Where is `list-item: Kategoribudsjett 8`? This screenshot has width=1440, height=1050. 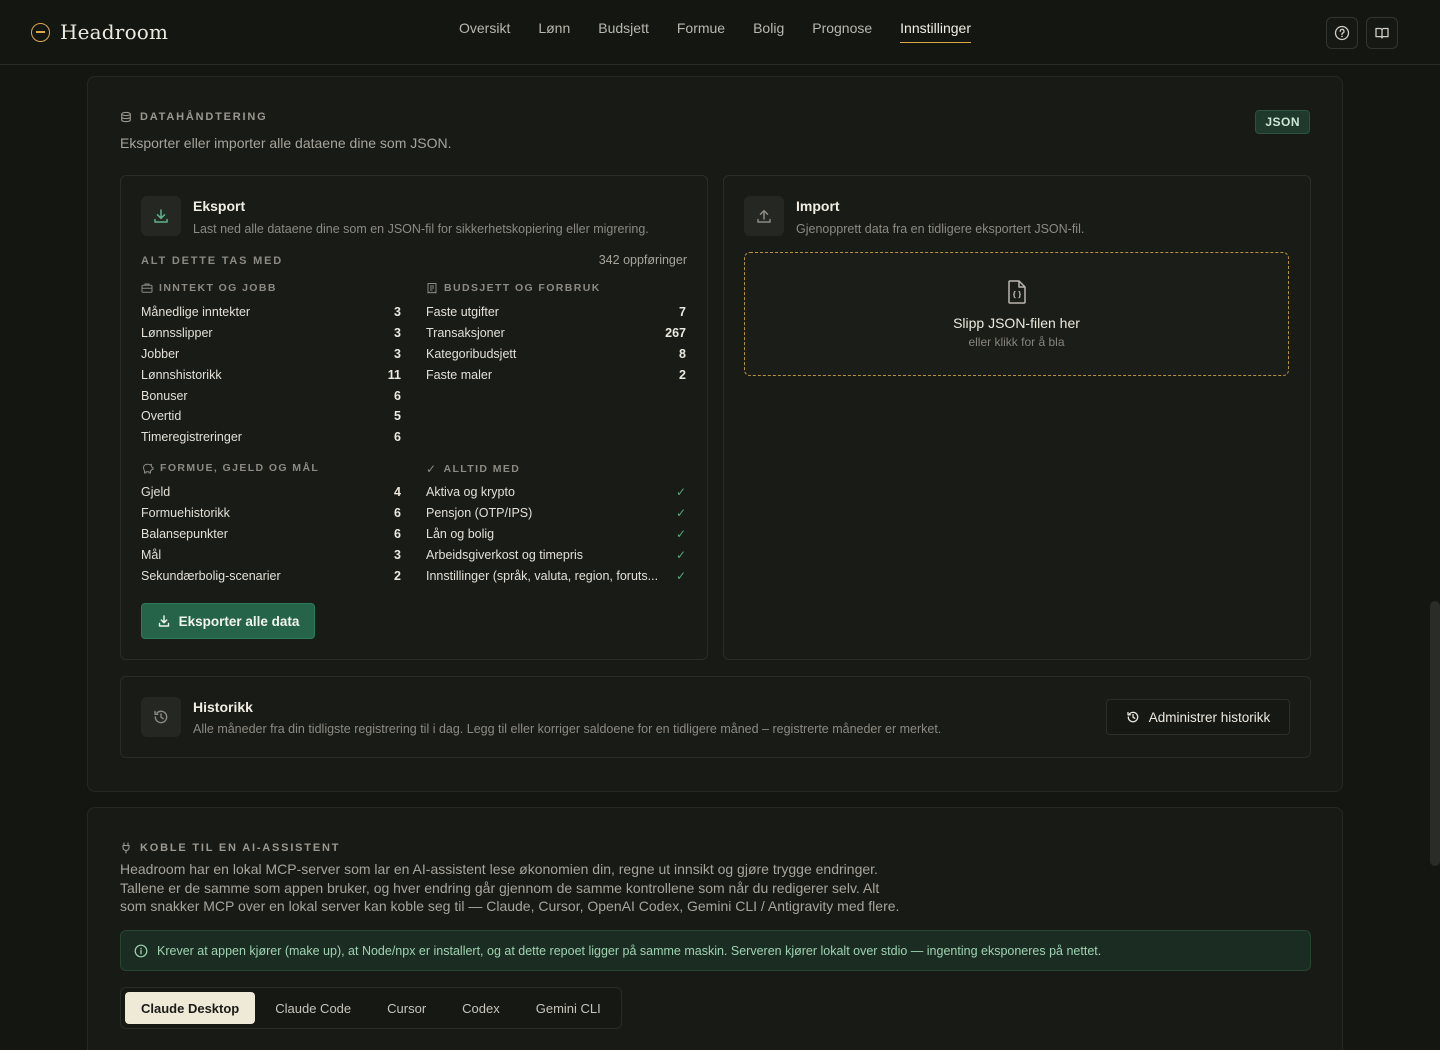
list-item: Kategoribudsjett 8 is located at coordinates (556, 354).